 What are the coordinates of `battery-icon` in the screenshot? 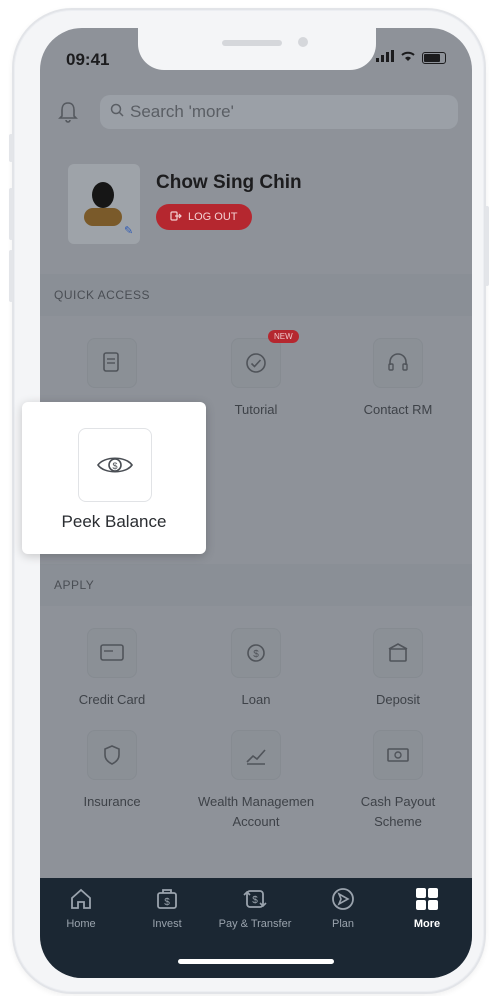 It's located at (434, 57).